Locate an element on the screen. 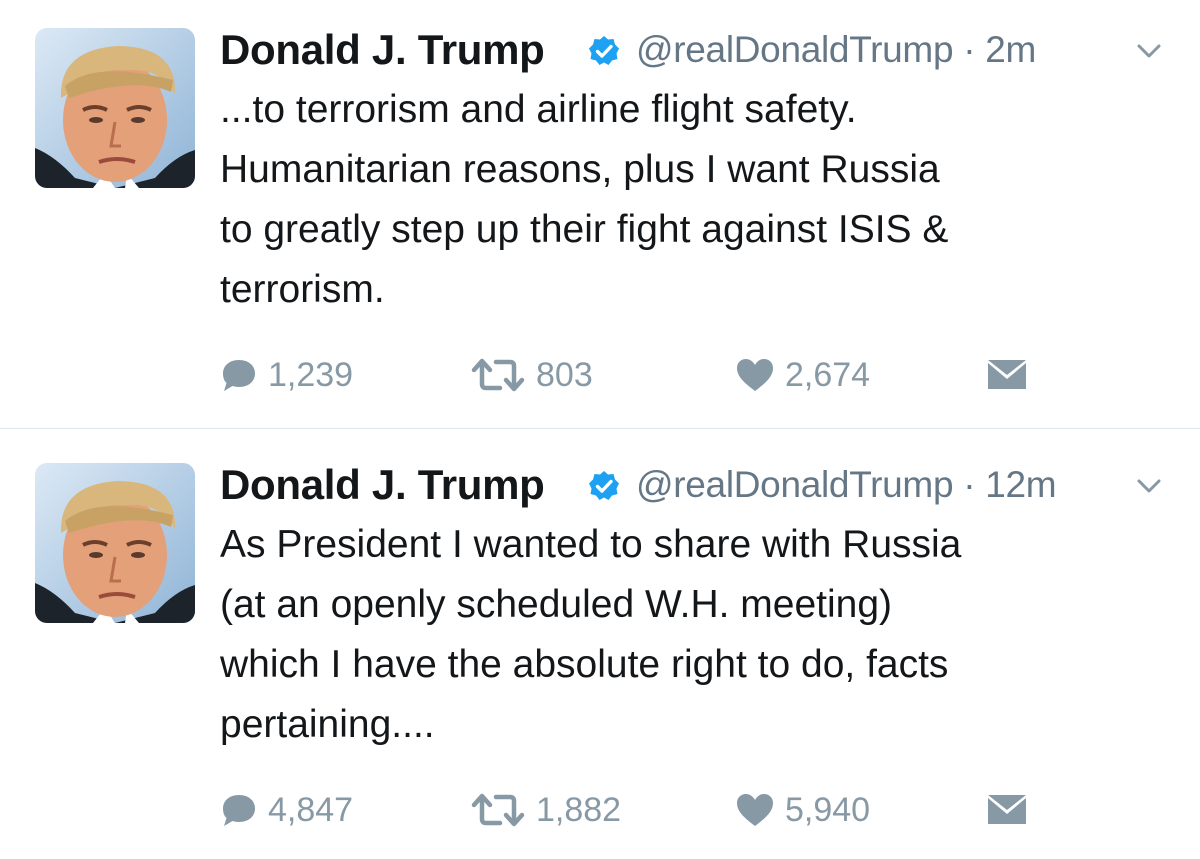 This screenshot has width=1200, height=859. tweet-time: 2m is located at coordinates (1010, 49).